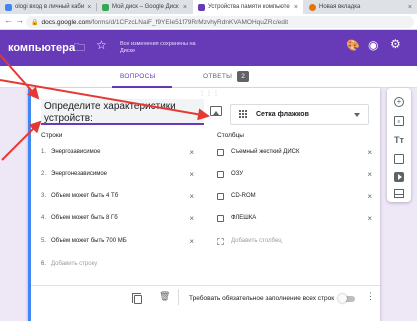  Describe the element at coordinates (243, 196) in the screenshot. I see `column-label: CD-ROM` at that location.